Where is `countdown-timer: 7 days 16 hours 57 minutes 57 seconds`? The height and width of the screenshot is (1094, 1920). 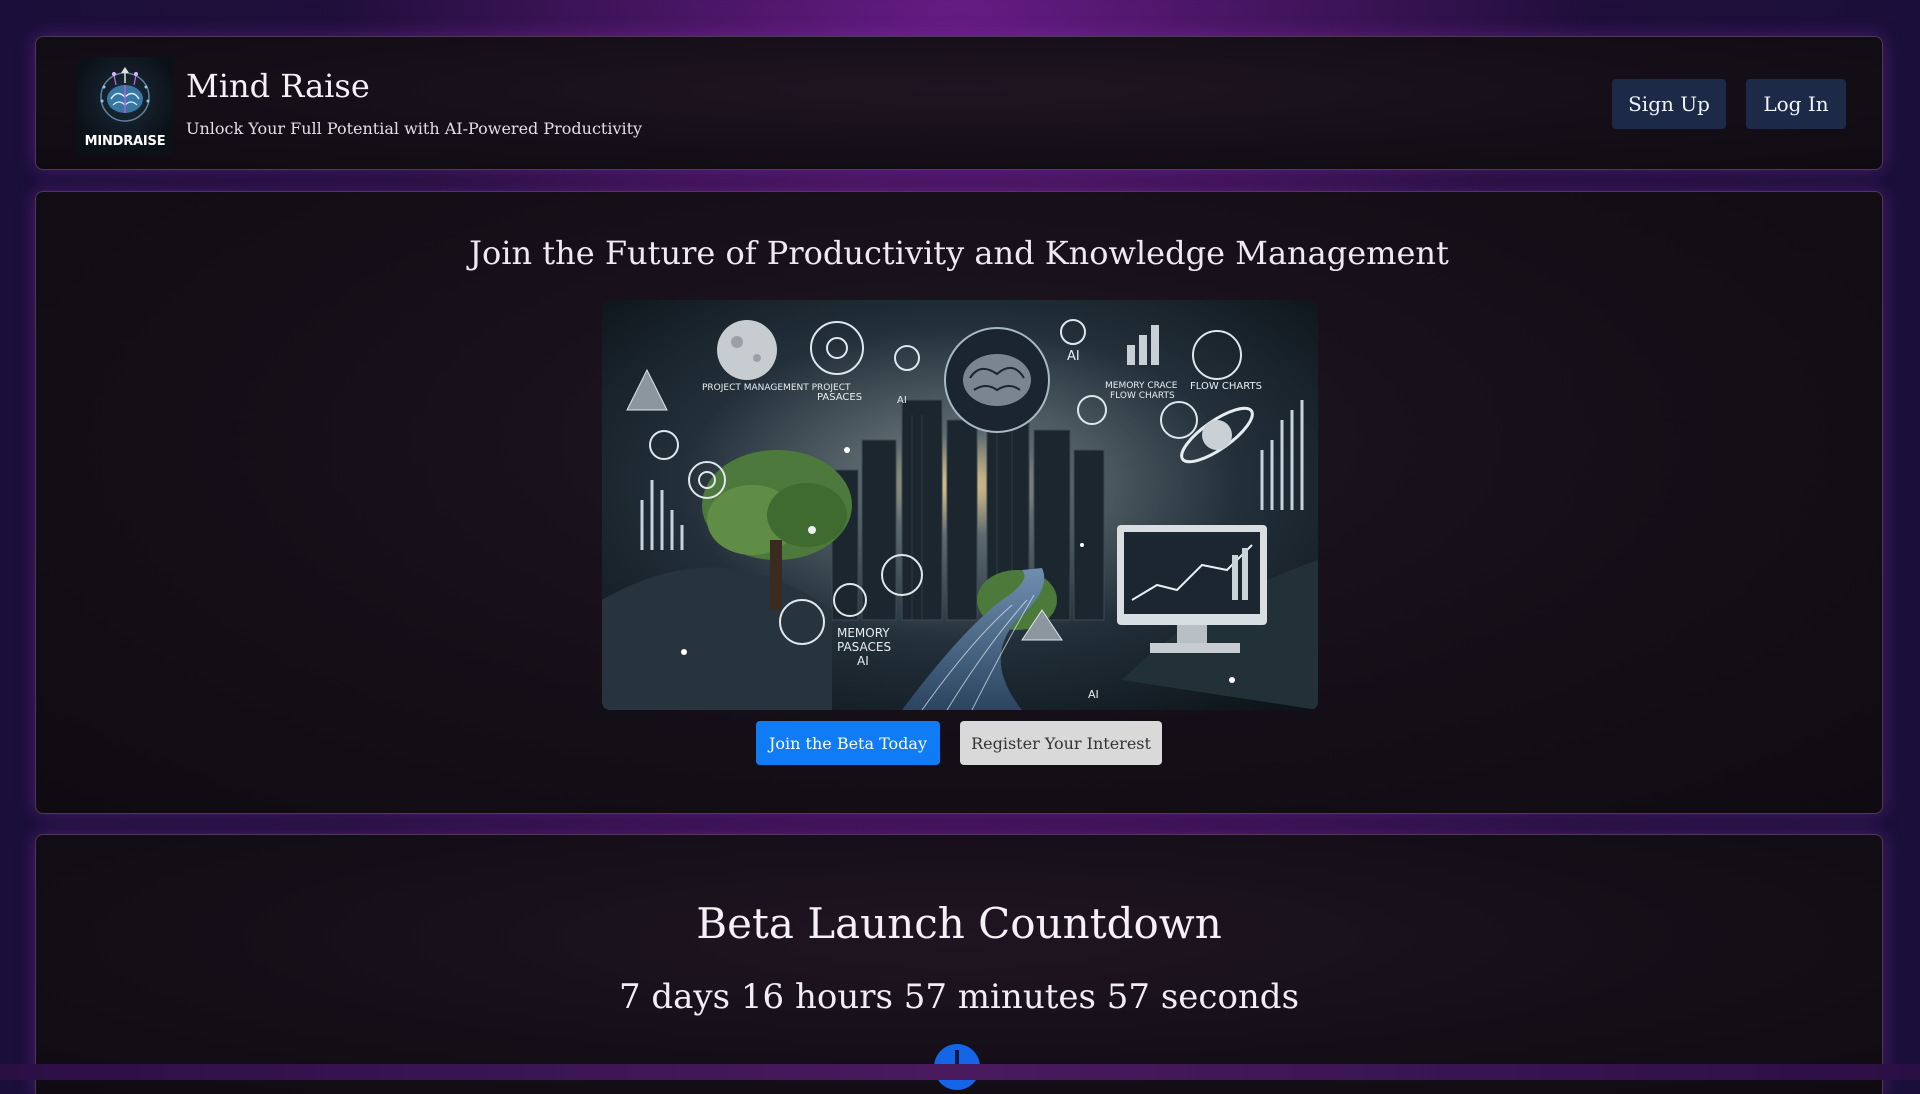 countdown-timer: 7 days 16 hours 57 minutes 57 seconds is located at coordinates (959, 997).